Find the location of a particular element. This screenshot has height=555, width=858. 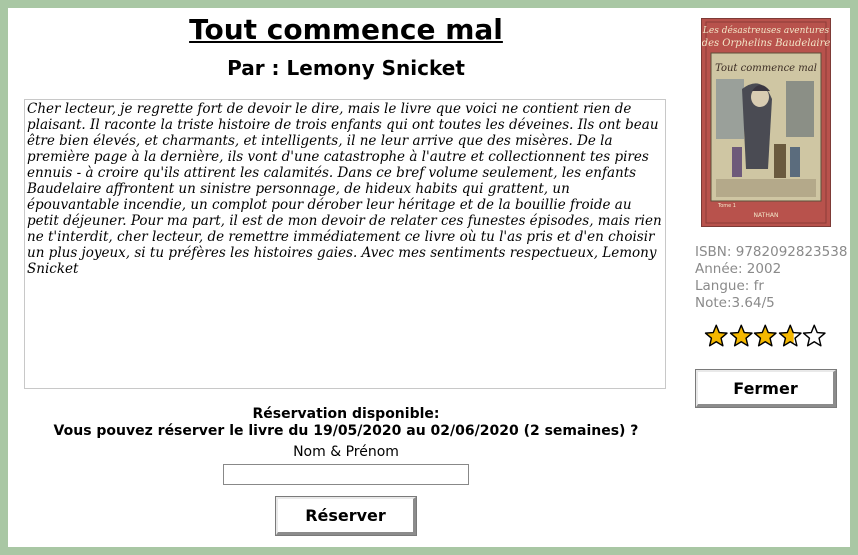

cover-tome: Tome 1 is located at coordinates (726, 206).